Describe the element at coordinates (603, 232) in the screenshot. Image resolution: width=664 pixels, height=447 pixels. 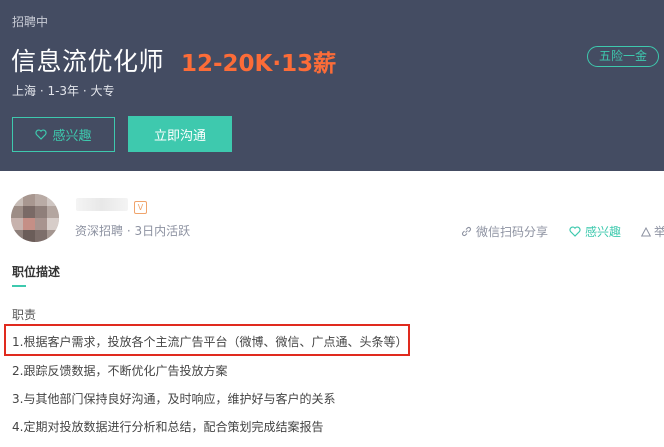
I see `favorite-label: 感兴趣` at that location.